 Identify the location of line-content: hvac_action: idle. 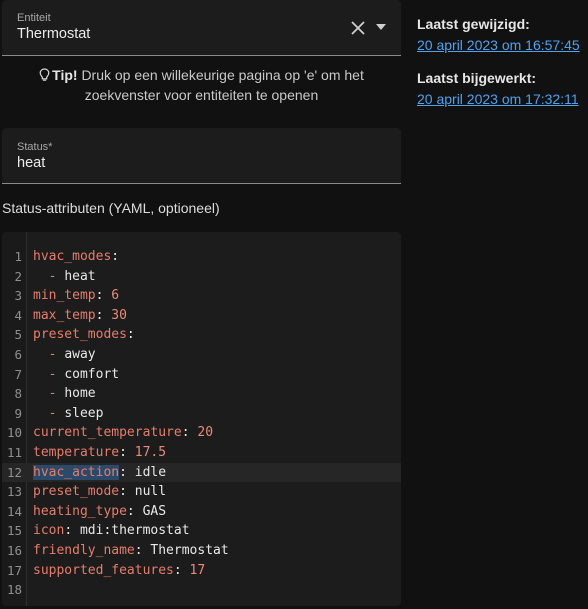
(99, 473).